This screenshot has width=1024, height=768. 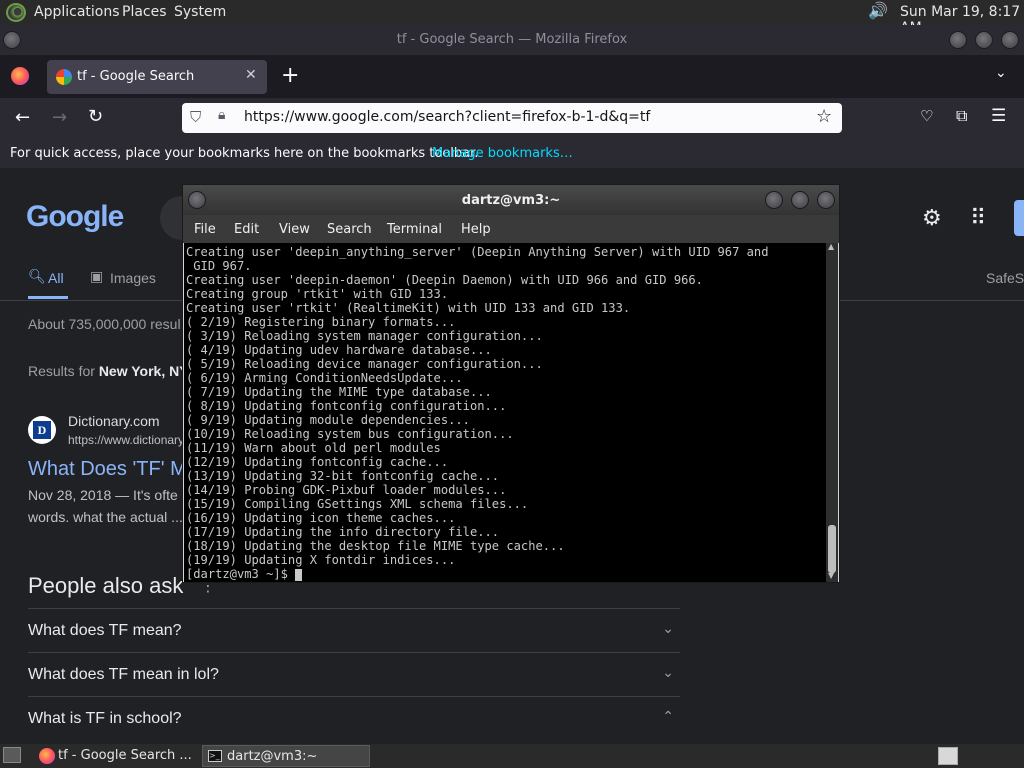 I want to click on hamburger-menu-icon: ☰, so click(x=998, y=116).